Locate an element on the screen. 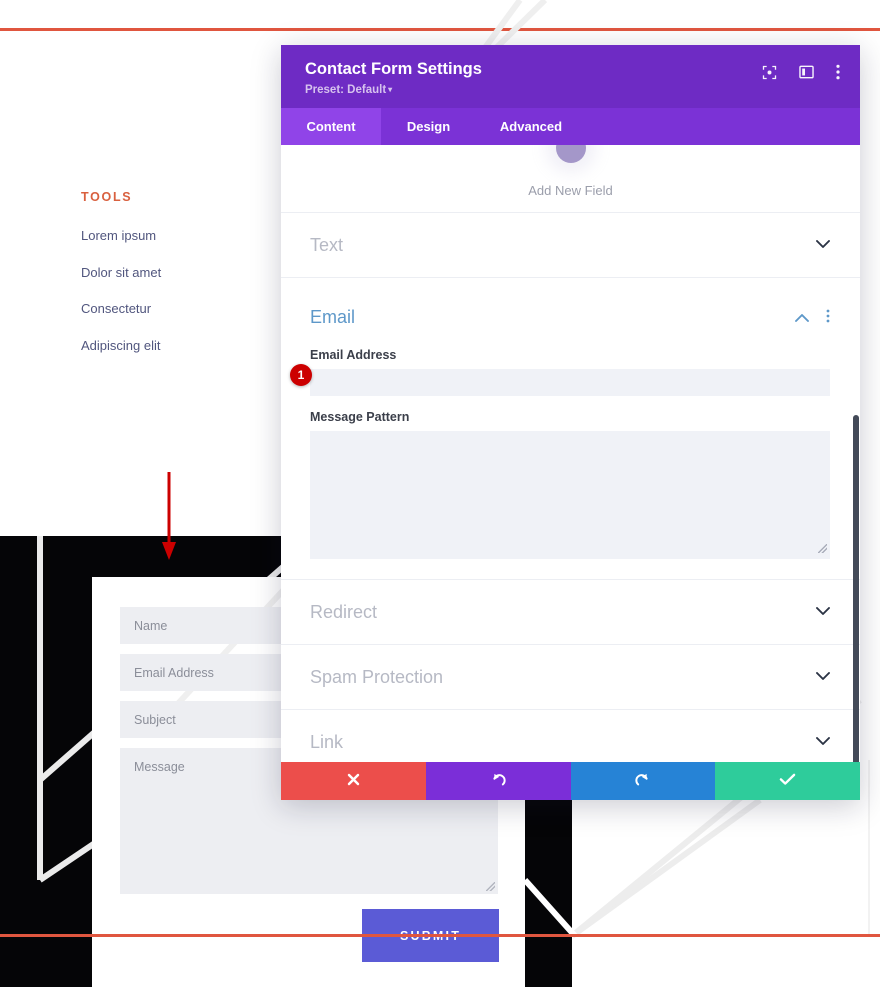 This screenshot has width=880, height=987. message-pattern-wrapper is located at coordinates (570, 495).